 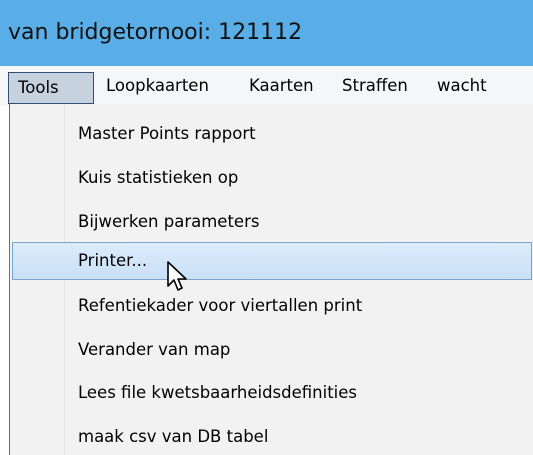 I want to click on menu-straffen: Straffen, so click(x=375, y=86).